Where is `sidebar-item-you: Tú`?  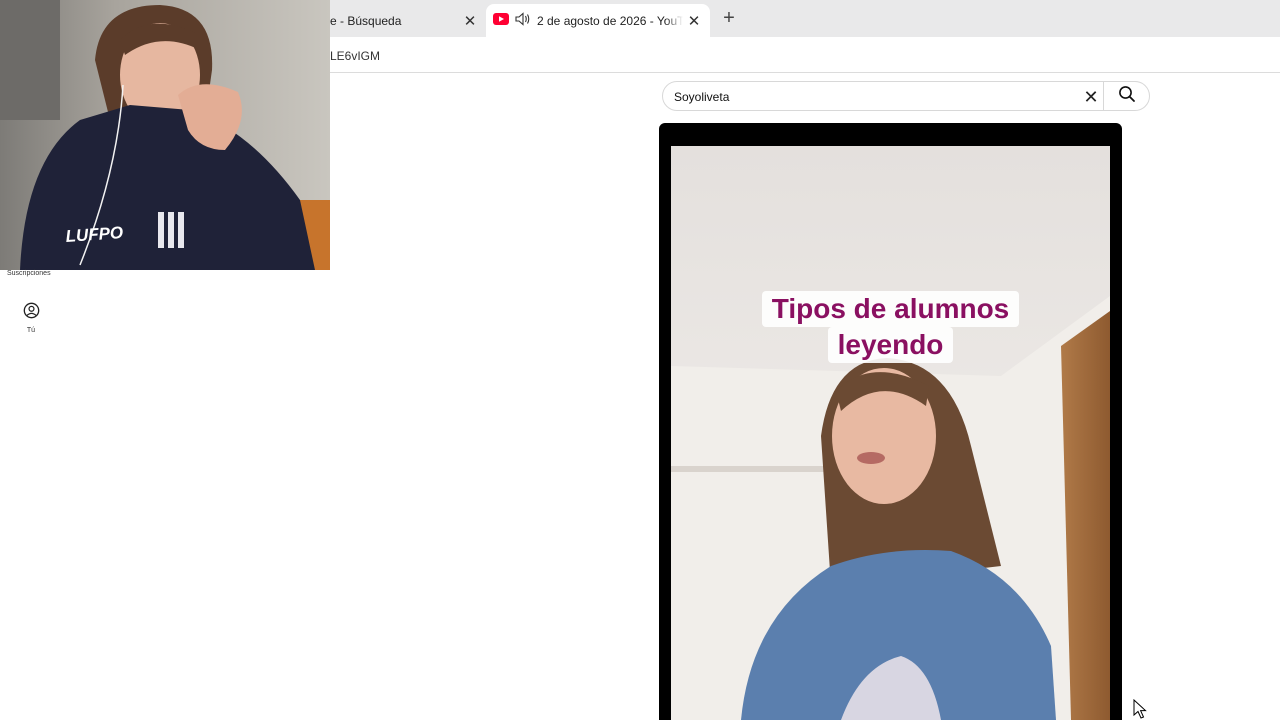 sidebar-item-you: Tú is located at coordinates (31, 320).